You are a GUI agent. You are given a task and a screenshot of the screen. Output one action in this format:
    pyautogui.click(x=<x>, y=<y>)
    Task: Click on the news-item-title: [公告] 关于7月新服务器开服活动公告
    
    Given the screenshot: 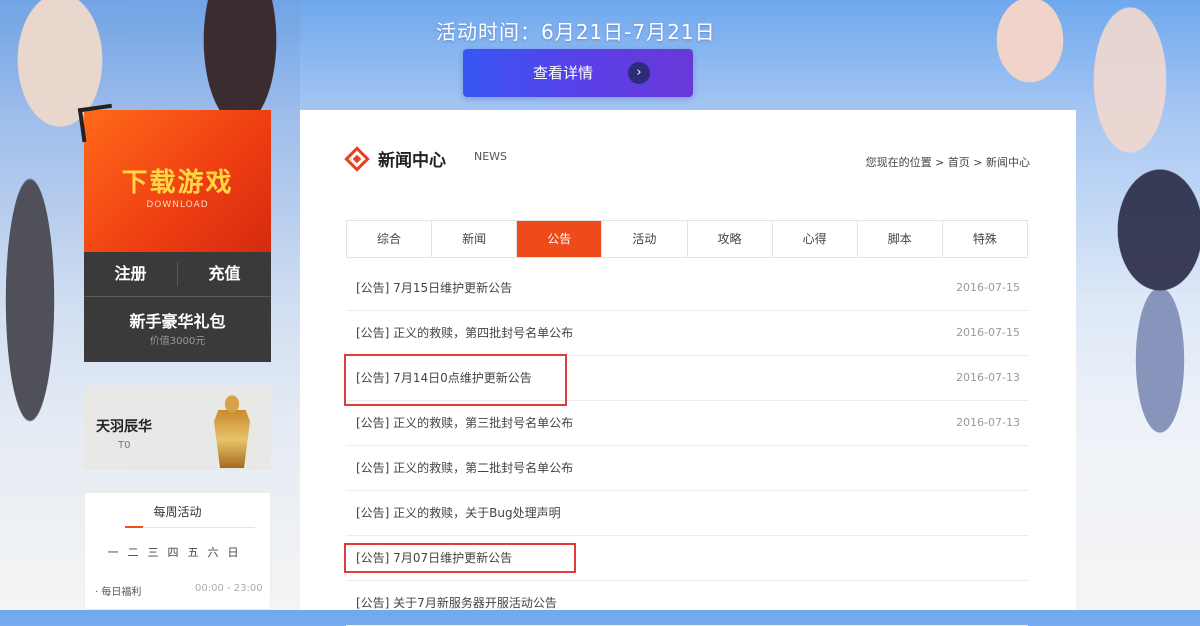 What is the action you would take?
    pyautogui.click(x=456, y=603)
    